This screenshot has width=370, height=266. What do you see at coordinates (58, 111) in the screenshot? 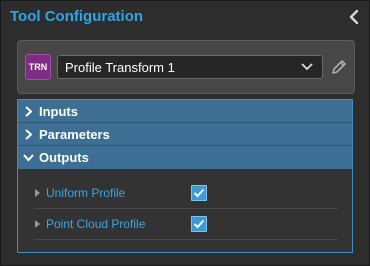
I see `section-label-inputs: Inputs` at bounding box center [58, 111].